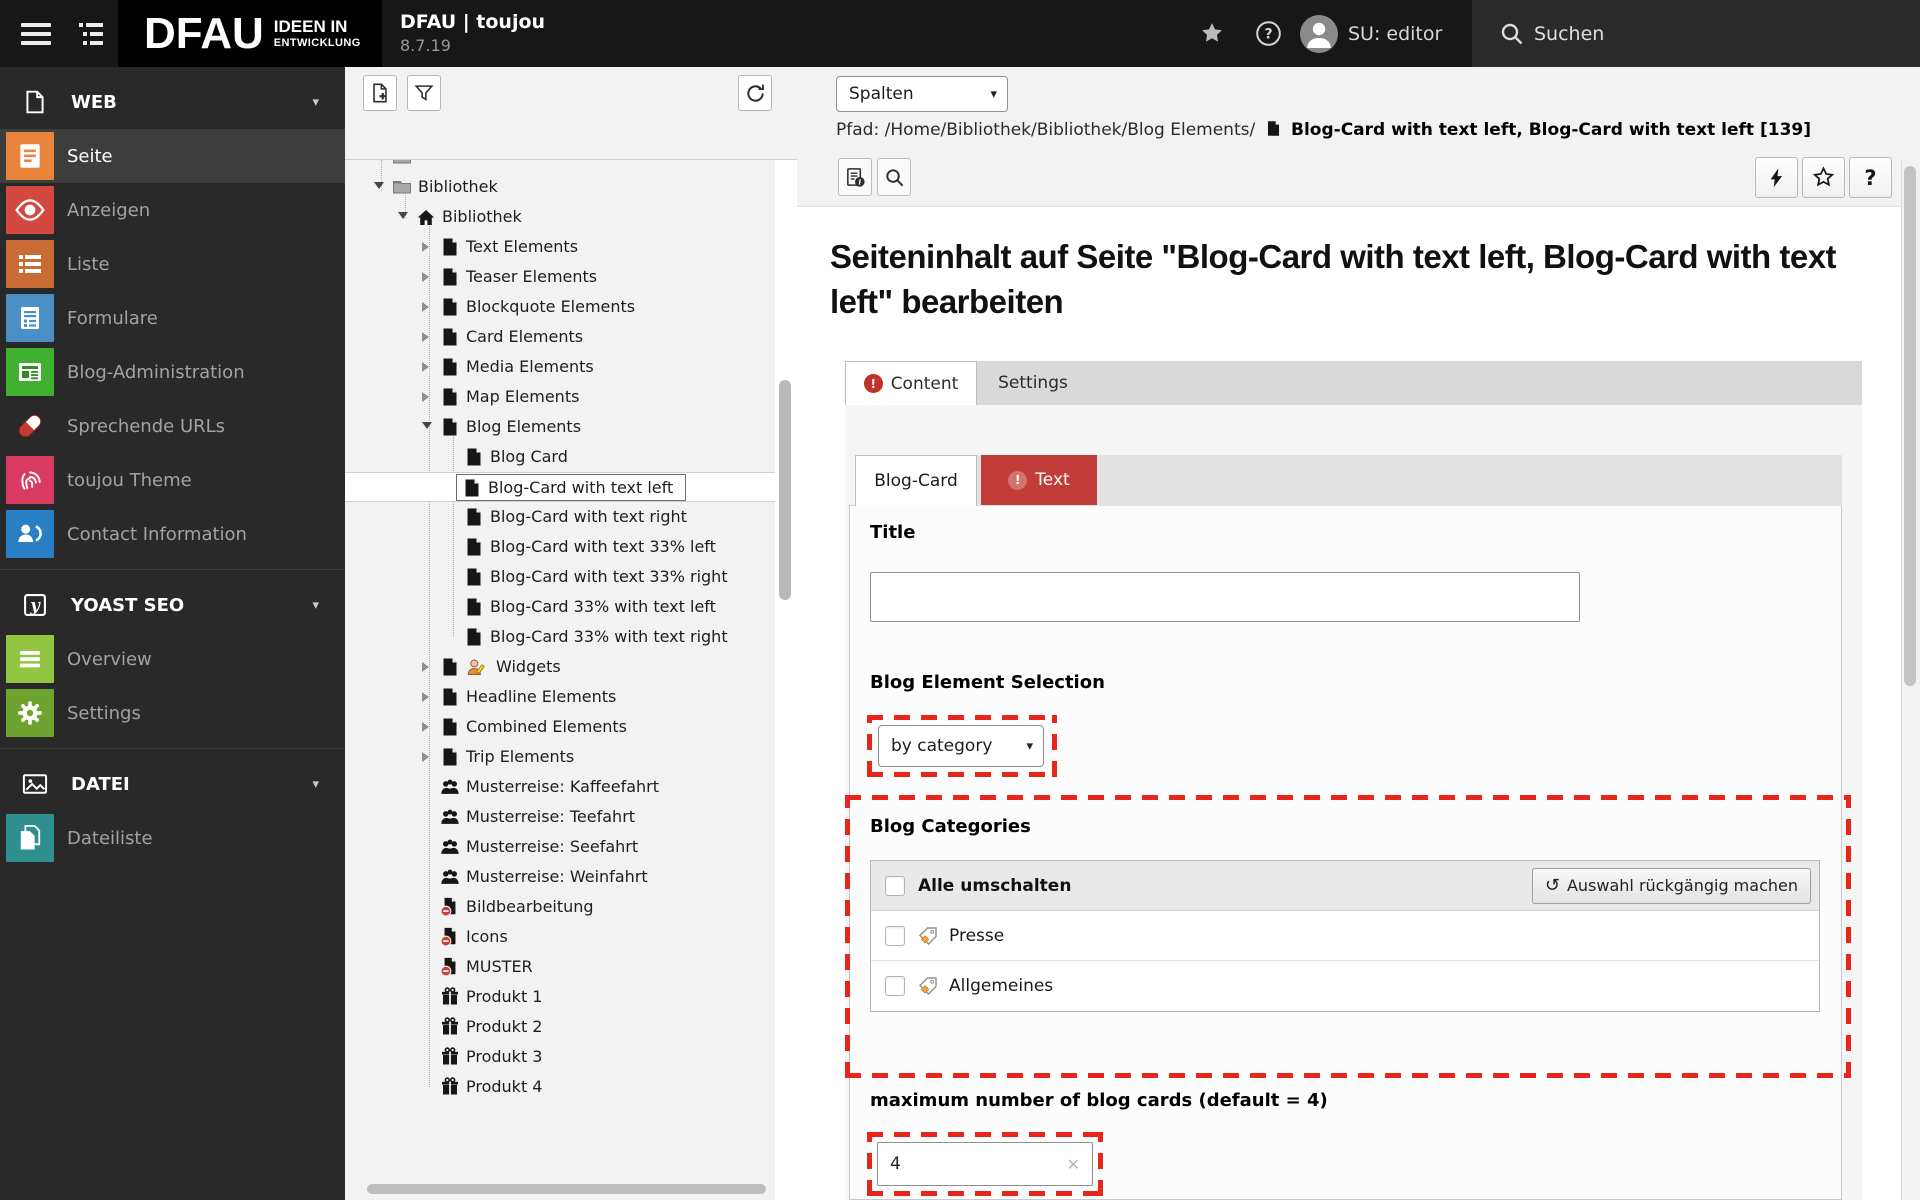 This screenshot has height=1200, width=1920. I want to click on category-row-presse: Presse, so click(1345, 936).